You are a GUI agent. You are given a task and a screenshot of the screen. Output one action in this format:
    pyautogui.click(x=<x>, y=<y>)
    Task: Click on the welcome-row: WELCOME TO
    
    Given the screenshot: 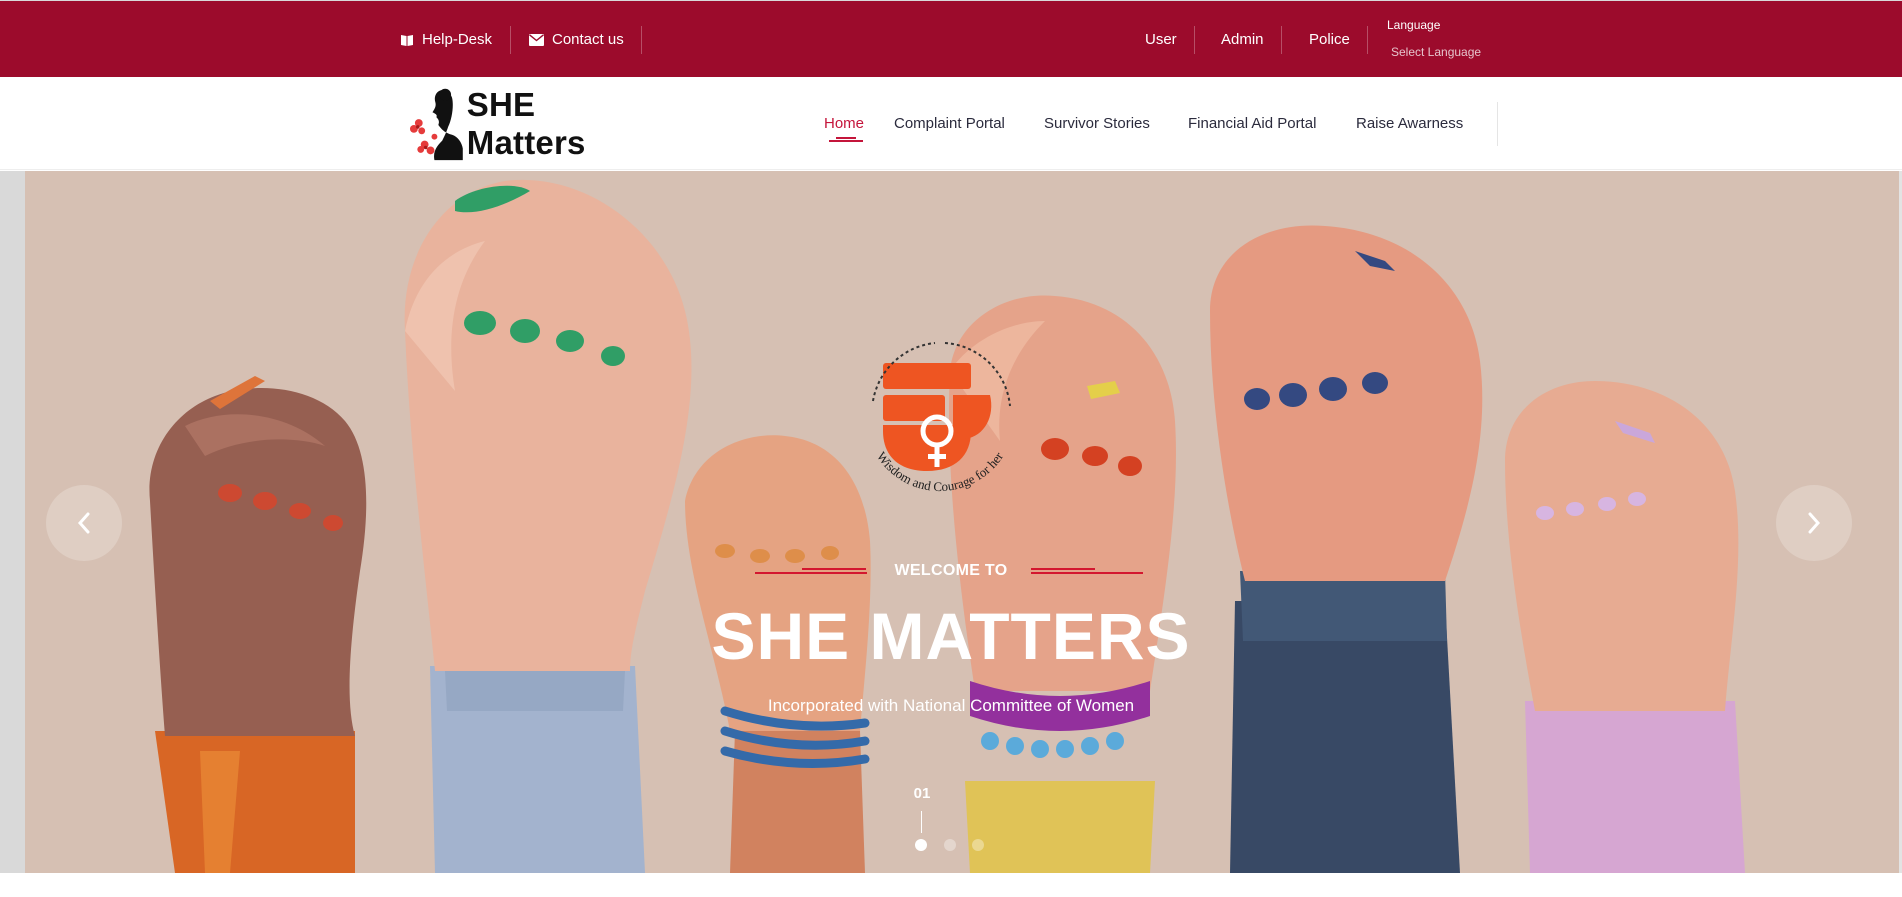 What is the action you would take?
    pyautogui.click(x=951, y=571)
    